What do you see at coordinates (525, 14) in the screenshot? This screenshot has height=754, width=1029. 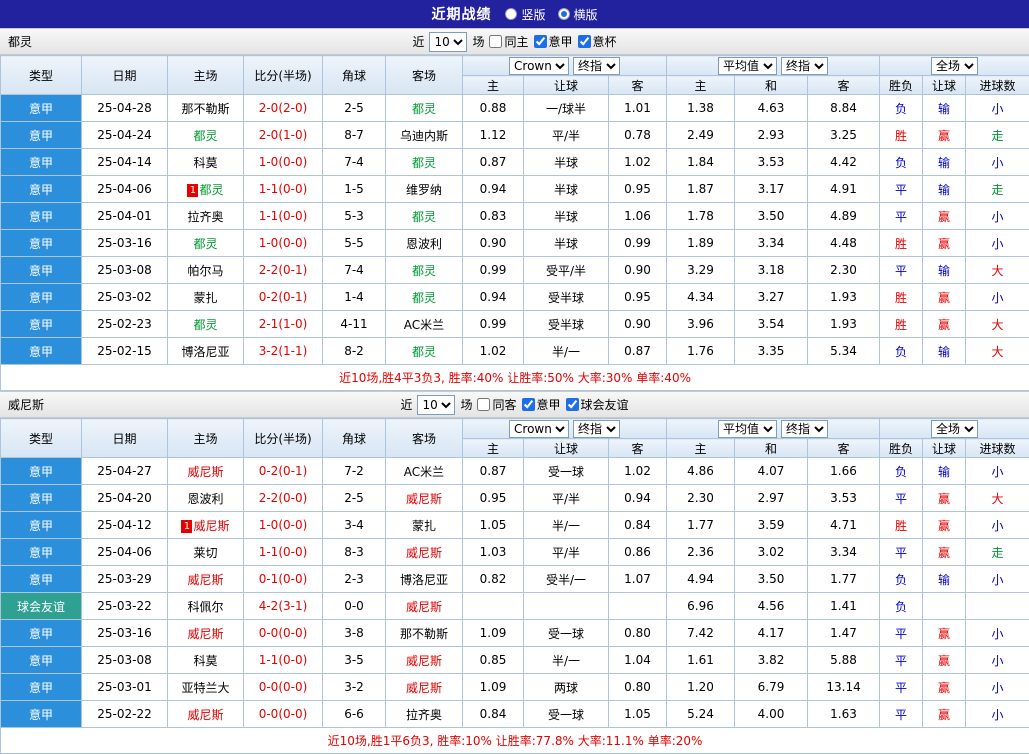 I see `layout-radio-0: 竖版` at bounding box center [525, 14].